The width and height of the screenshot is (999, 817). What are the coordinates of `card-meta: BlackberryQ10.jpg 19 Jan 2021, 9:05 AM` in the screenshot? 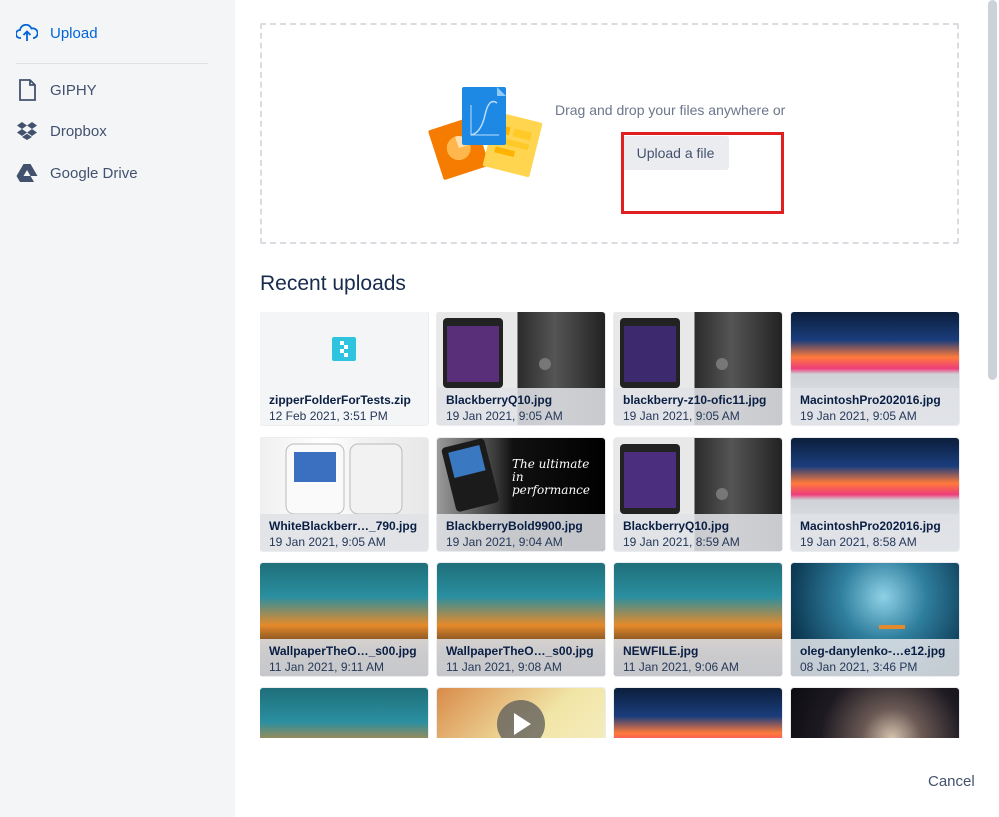 It's located at (521, 406).